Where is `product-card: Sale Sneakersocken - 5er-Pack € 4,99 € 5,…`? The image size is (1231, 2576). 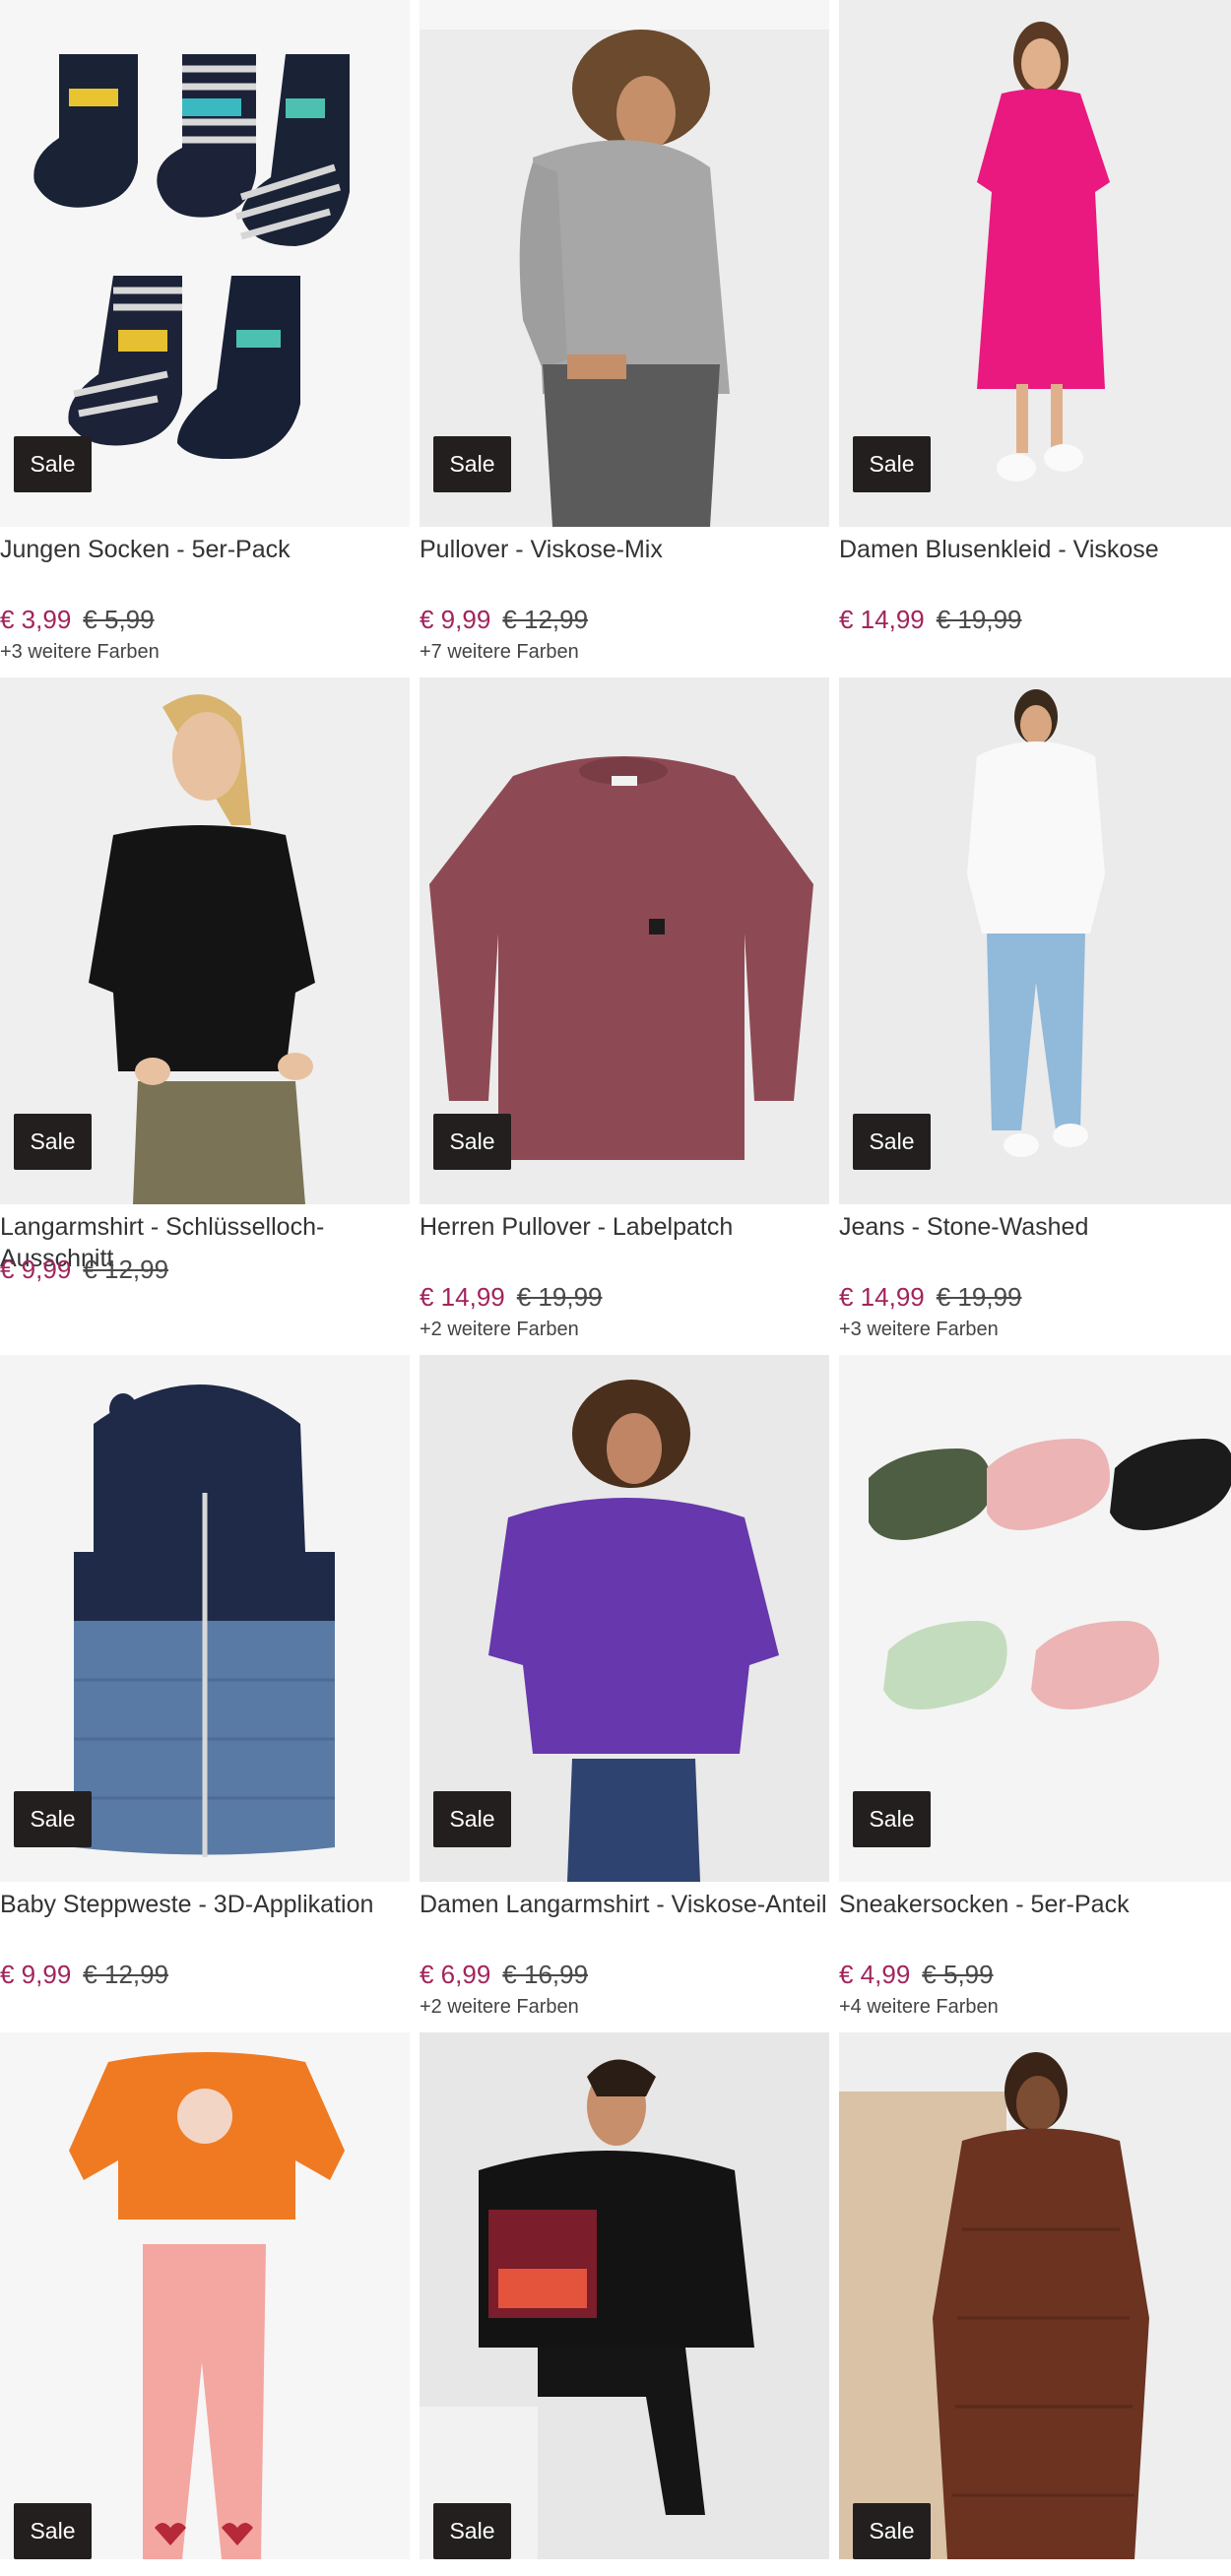 product-card: Sale Sneakersocken - 5er-Pack € 4,99 € 5,… is located at coordinates (1035, 1693).